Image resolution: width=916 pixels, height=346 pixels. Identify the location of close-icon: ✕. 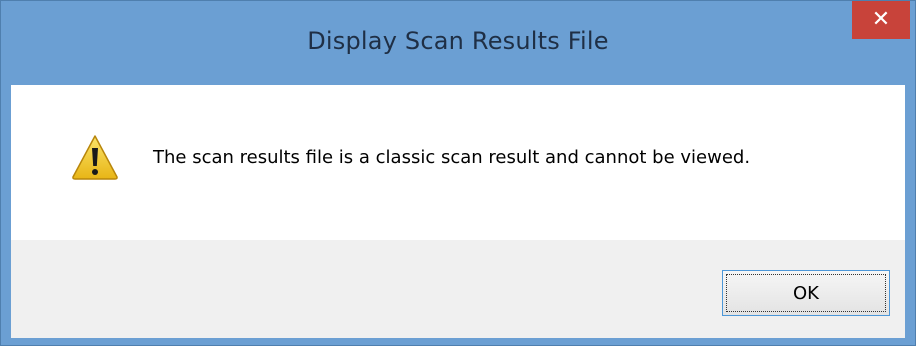
(881, 19).